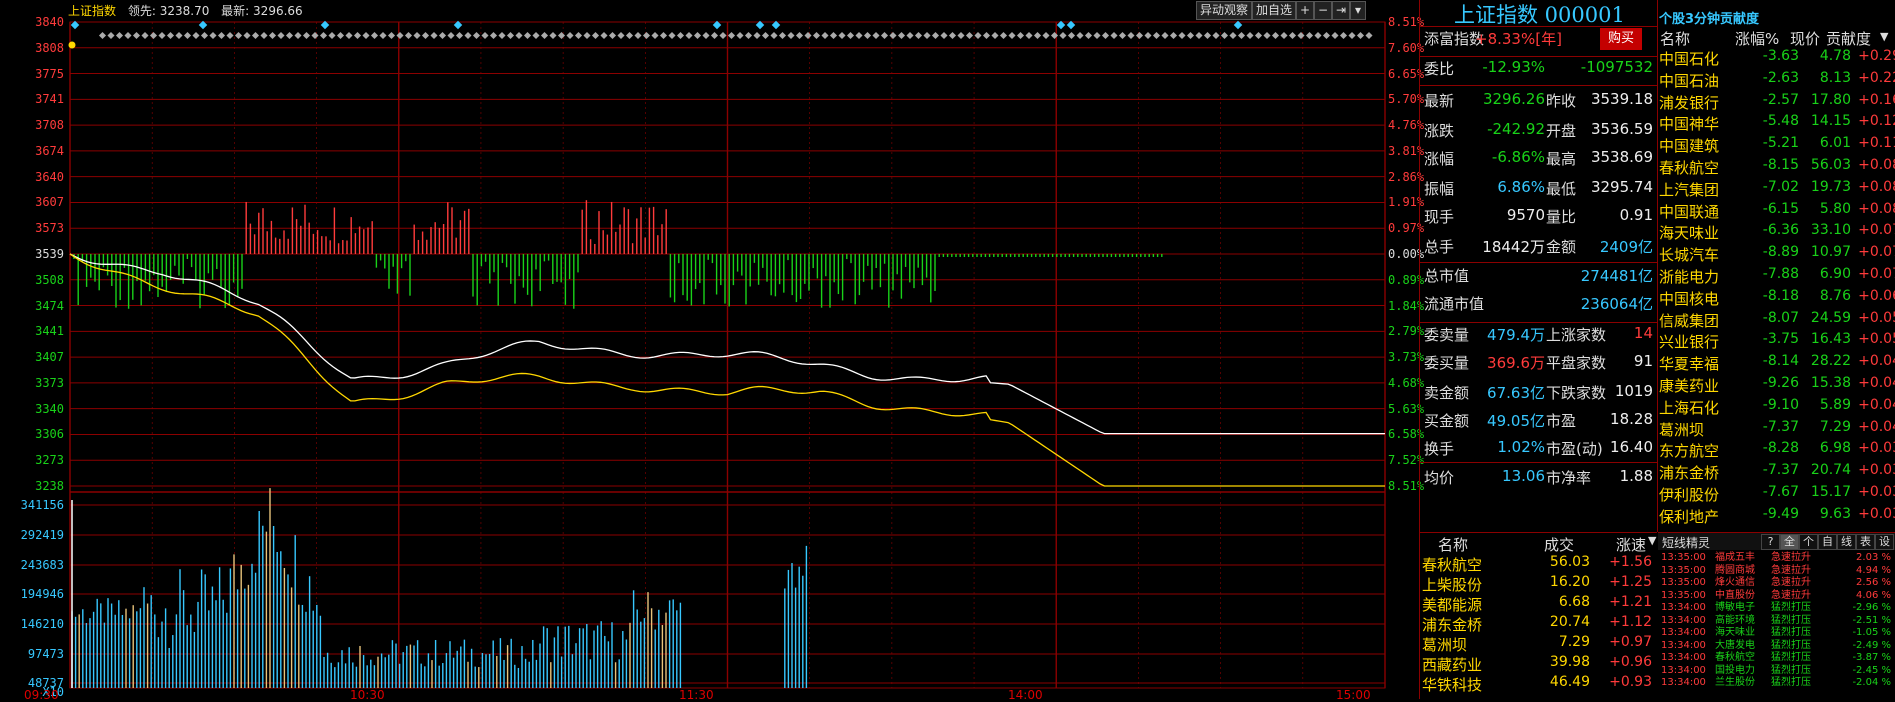 The height and width of the screenshot is (702, 1895). What do you see at coordinates (1777, 683) in the screenshot?
I see `wizard-row: 13:34:00 兰生股份 猛烈打压 -2.04 %` at bounding box center [1777, 683].